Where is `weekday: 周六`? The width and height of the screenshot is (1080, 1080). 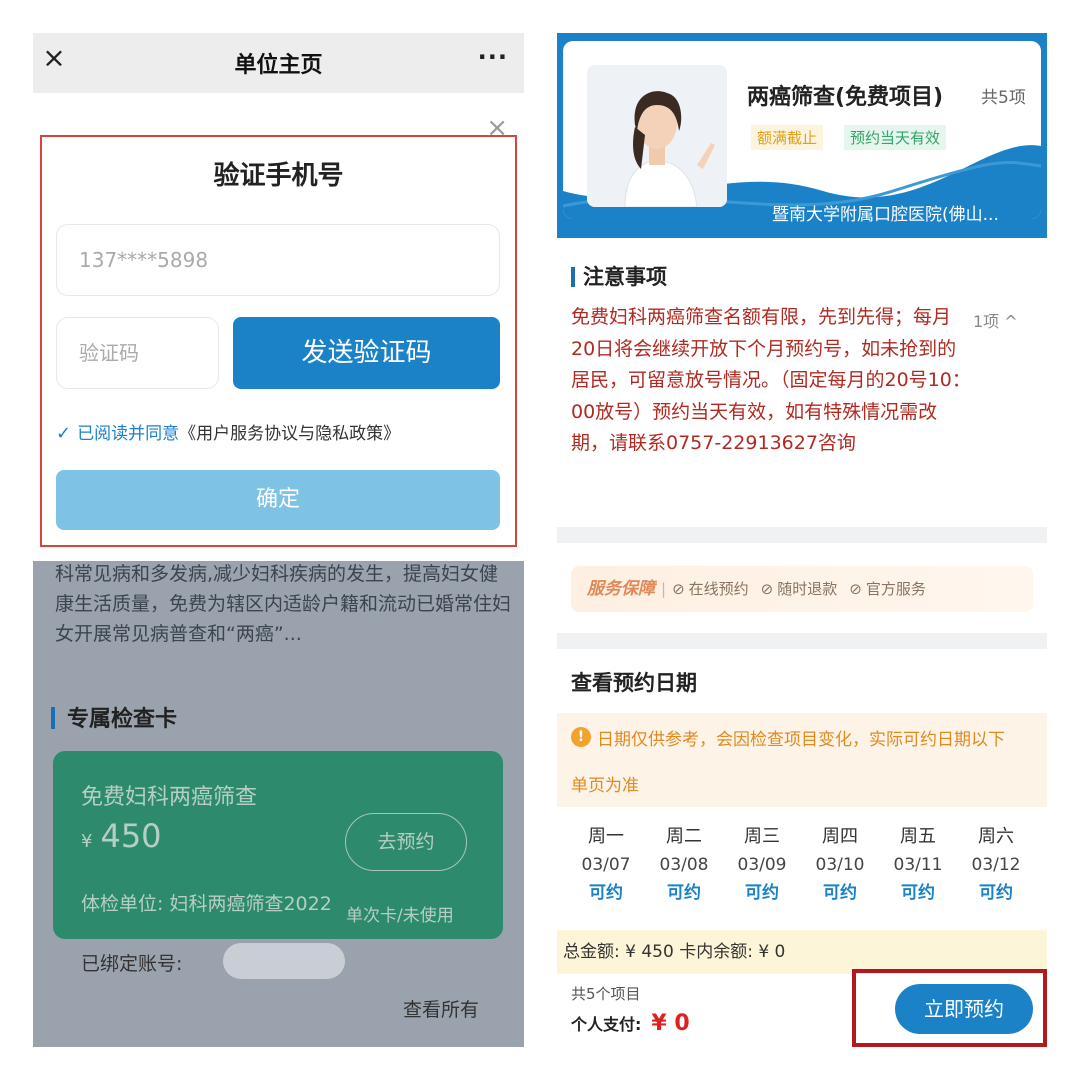 weekday: 周六 is located at coordinates (996, 836).